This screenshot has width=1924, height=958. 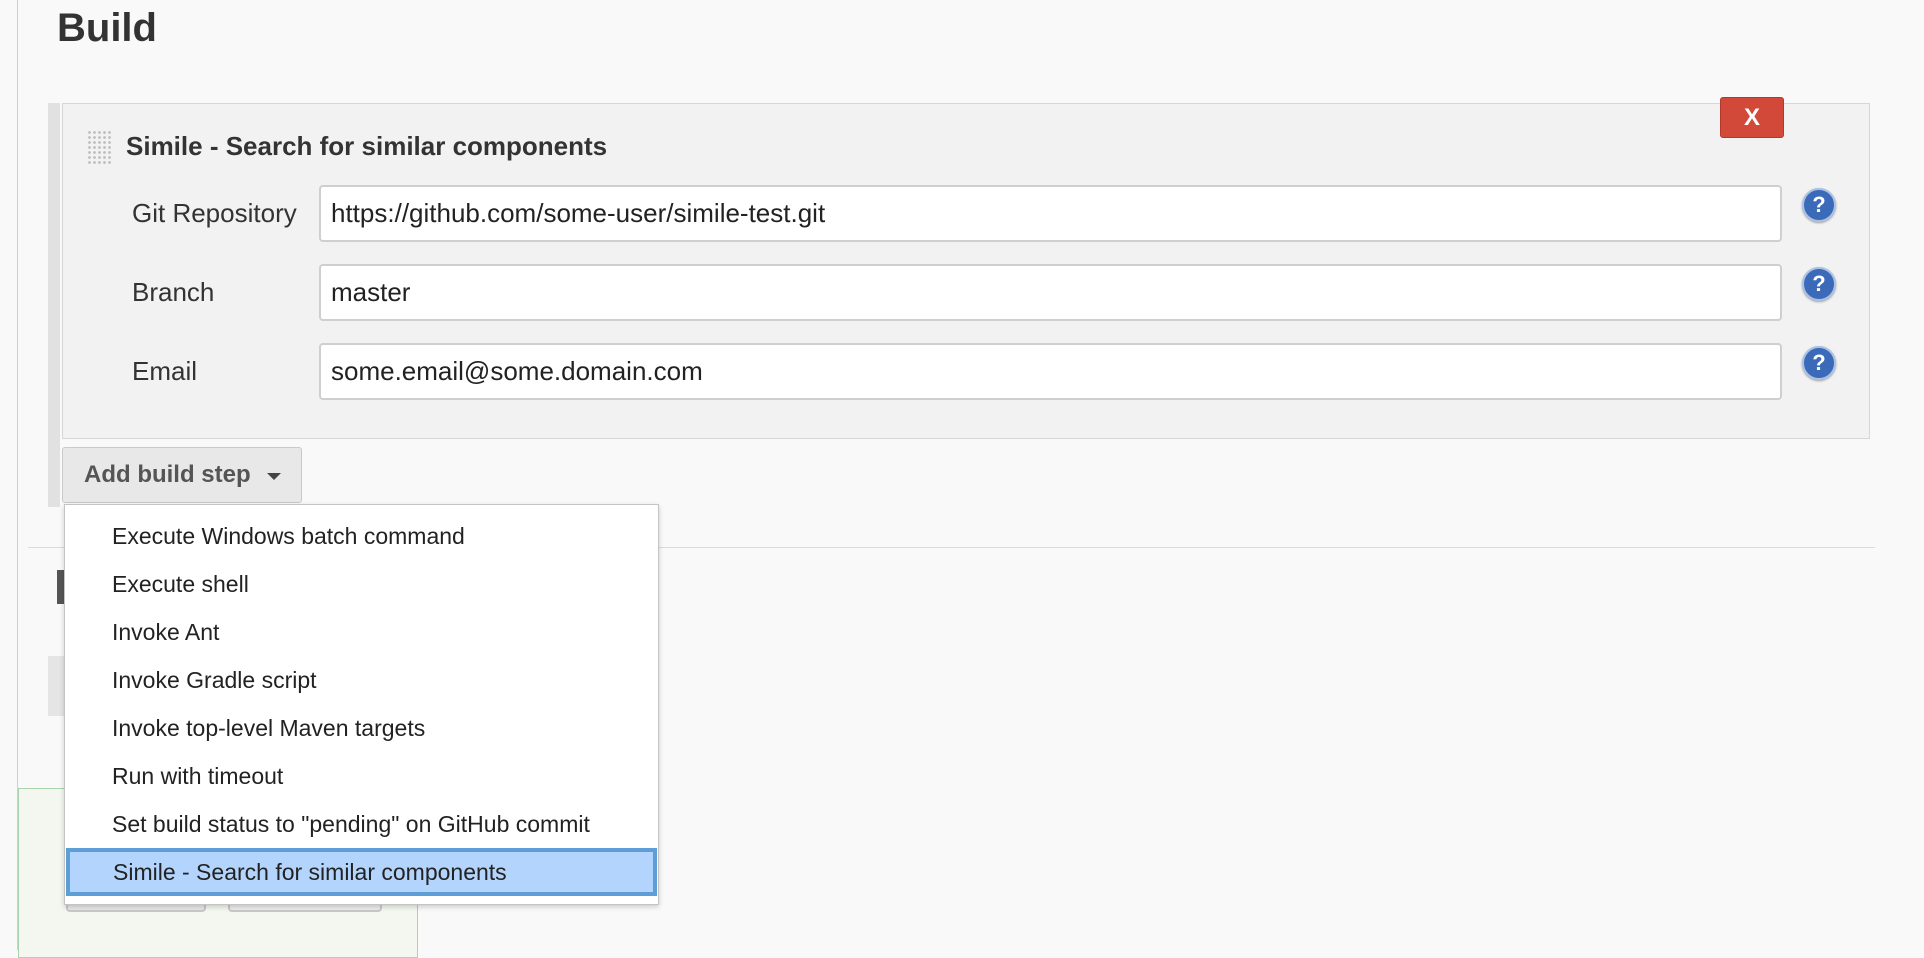 I want to click on git-repository-input, so click(x=1050, y=213).